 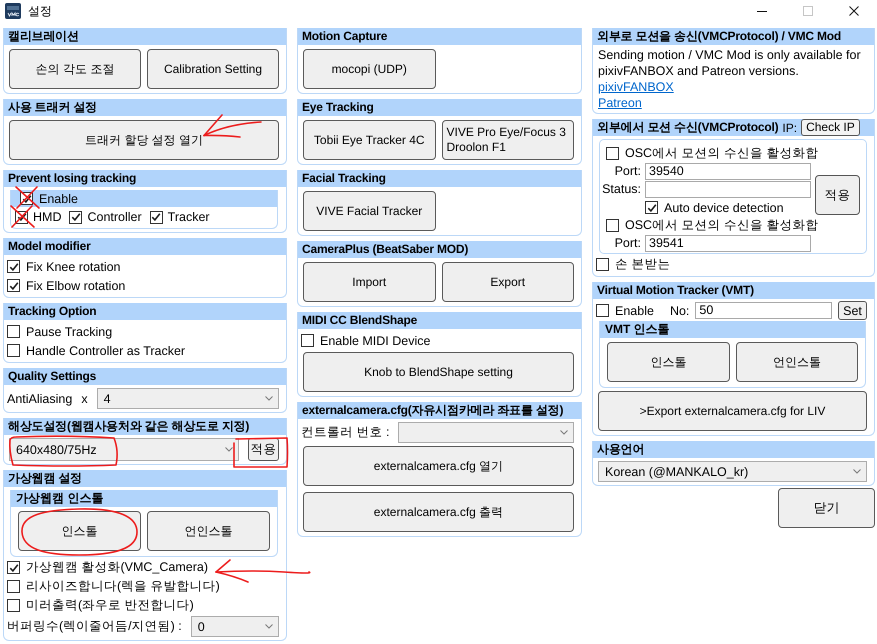 What do you see at coordinates (123, 586) in the screenshot?
I see `checkbox-label: 리사이즈합니다(렉을 유발합니다)` at bounding box center [123, 586].